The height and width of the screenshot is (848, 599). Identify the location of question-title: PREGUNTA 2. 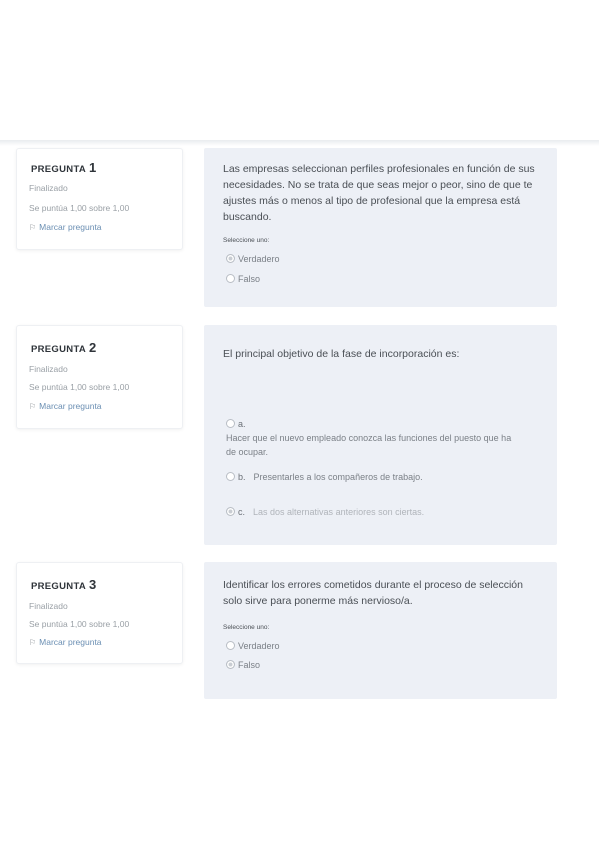
(64, 347).